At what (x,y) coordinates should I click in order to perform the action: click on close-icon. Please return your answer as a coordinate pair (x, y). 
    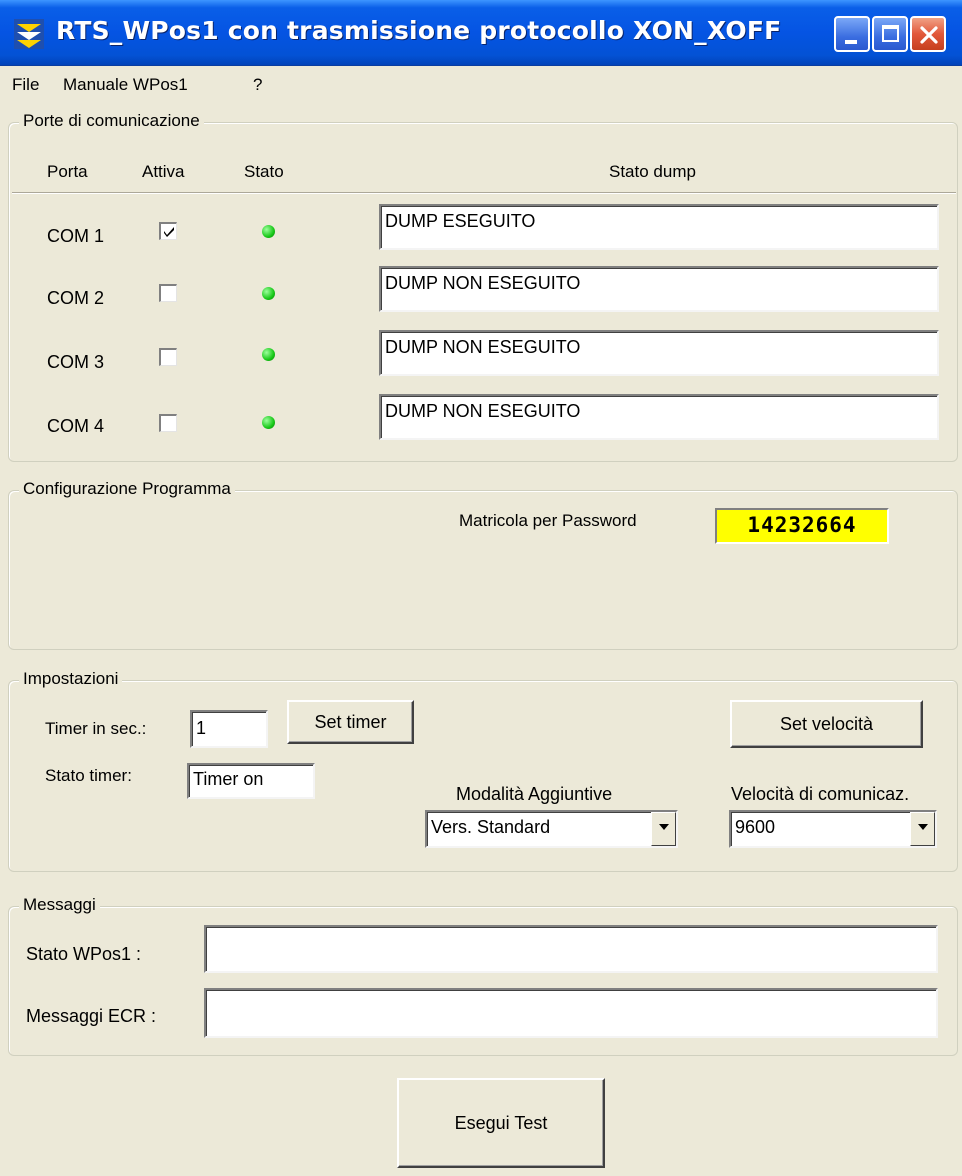
    Looking at the image, I should click on (929, 35).